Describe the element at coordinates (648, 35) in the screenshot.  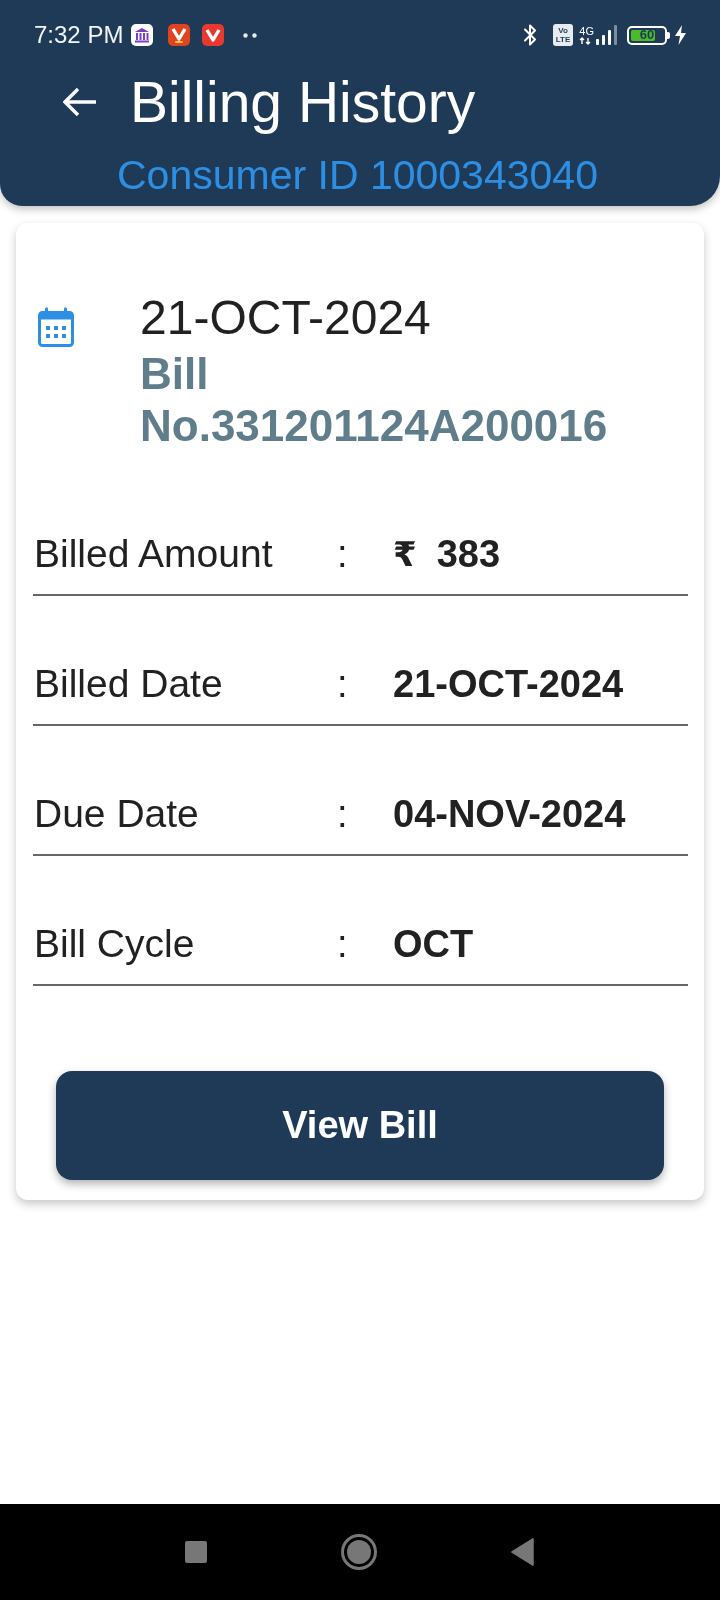
I see `battery-indicator: 60` at that location.